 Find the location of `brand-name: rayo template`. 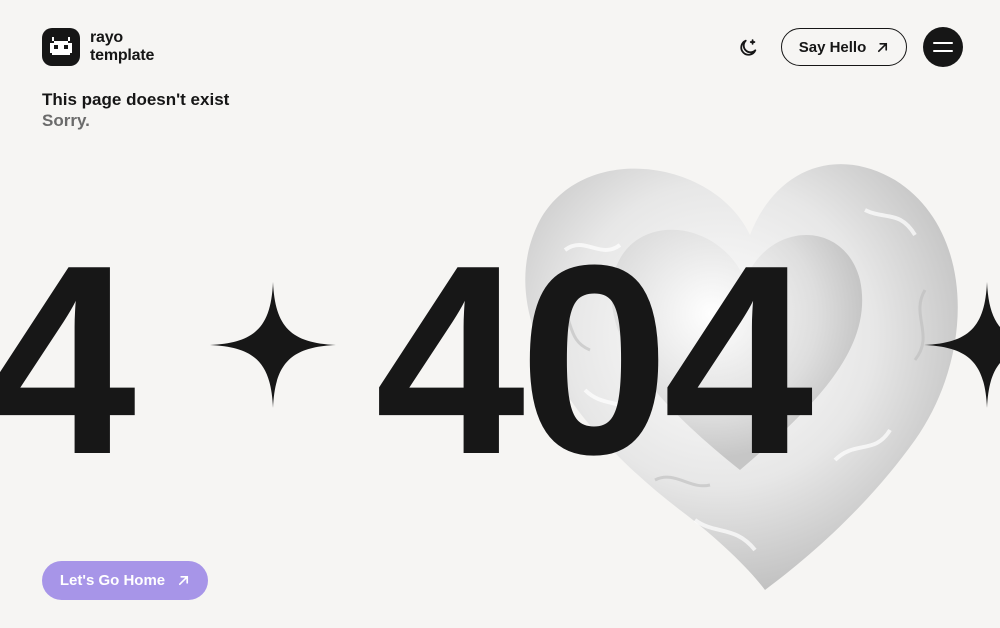

brand-name: rayo template is located at coordinates (122, 47).